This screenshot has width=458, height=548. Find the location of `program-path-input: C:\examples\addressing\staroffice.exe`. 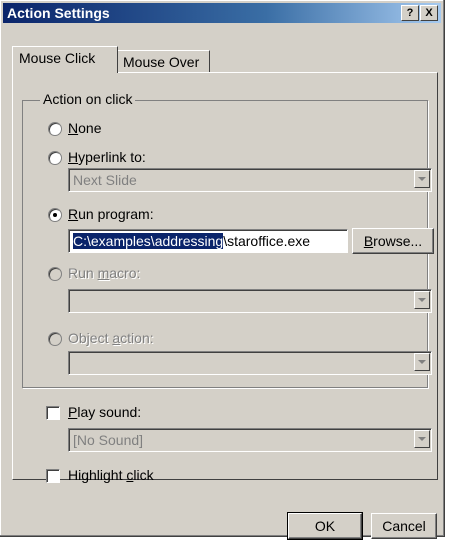

program-path-input: C:\examples\addressing\staroffice.exe is located at coordinates (208, 241).